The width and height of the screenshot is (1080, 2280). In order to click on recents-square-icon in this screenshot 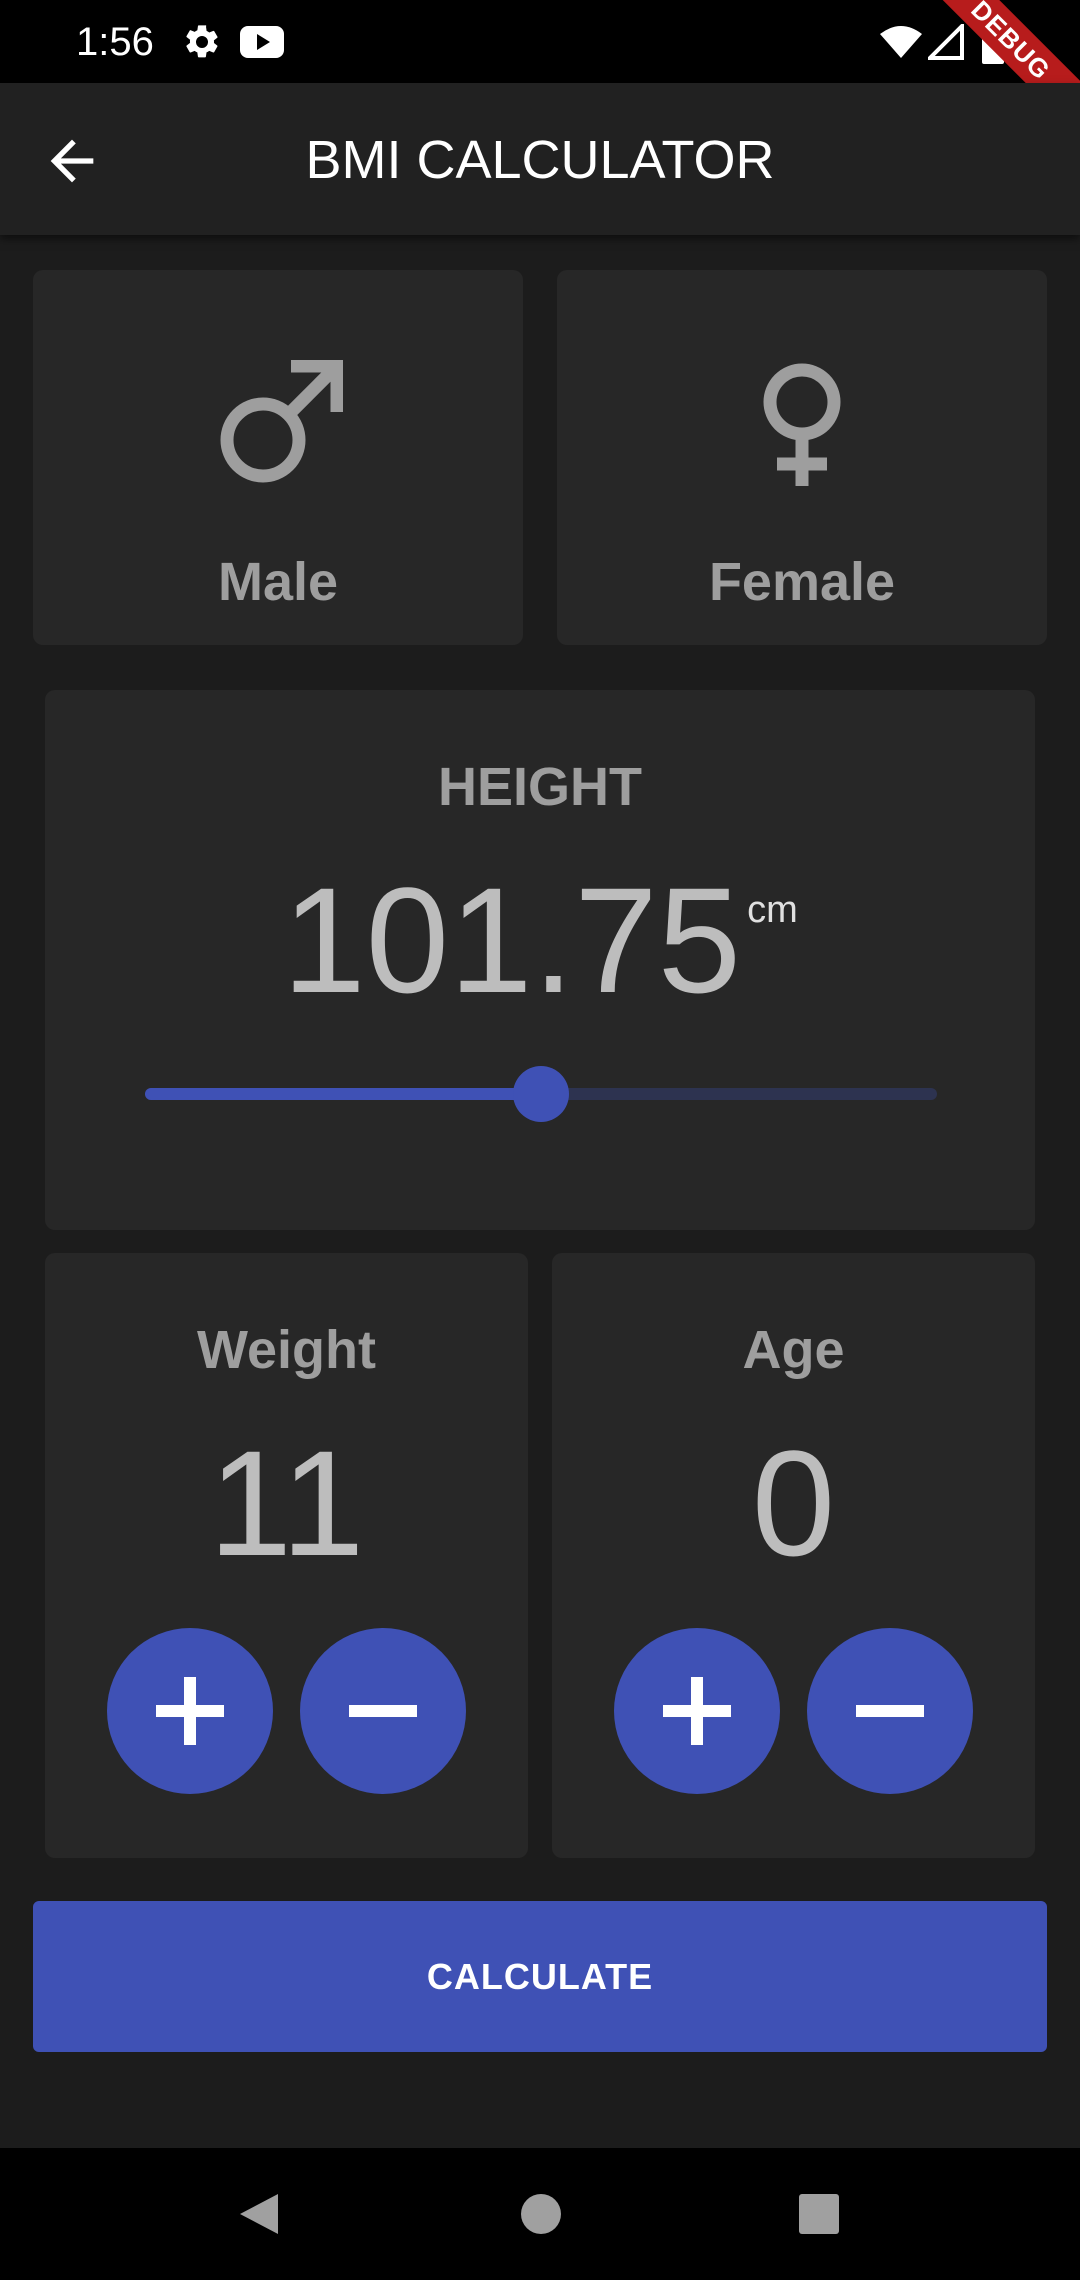, I will do `click(819, 2216)`.